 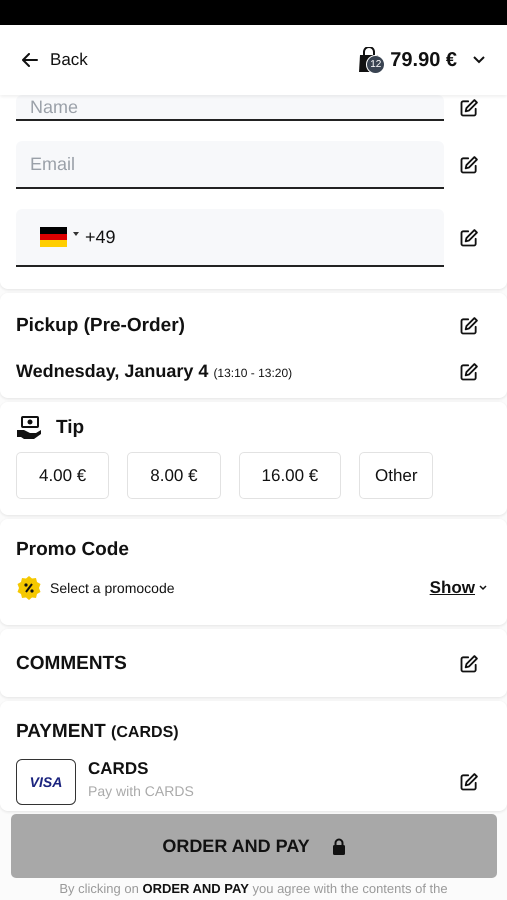 What do you see at coordinates (339, 846) in the screenshot?
I see `lock-icon` at bounding box center [339, 846].